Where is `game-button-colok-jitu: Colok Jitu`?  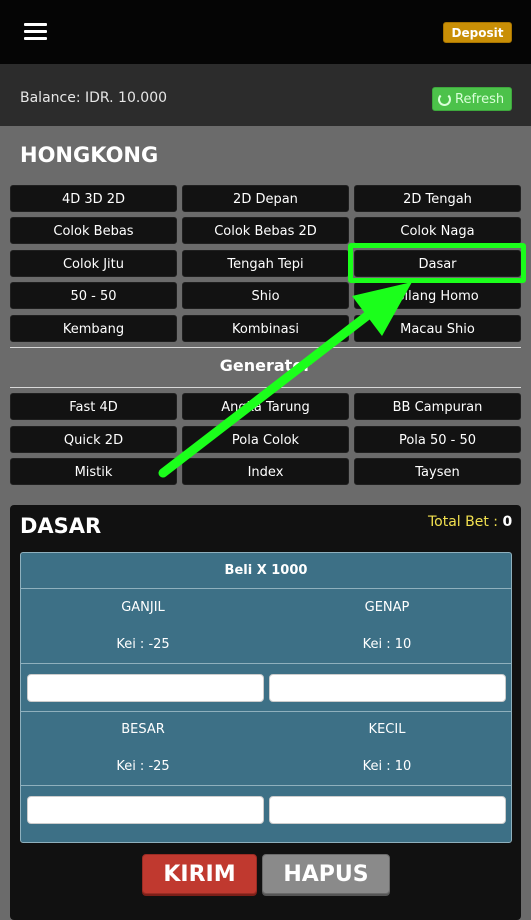 game-button-colok-jitu: Colok Jitu is located at coordinates (93, 263).